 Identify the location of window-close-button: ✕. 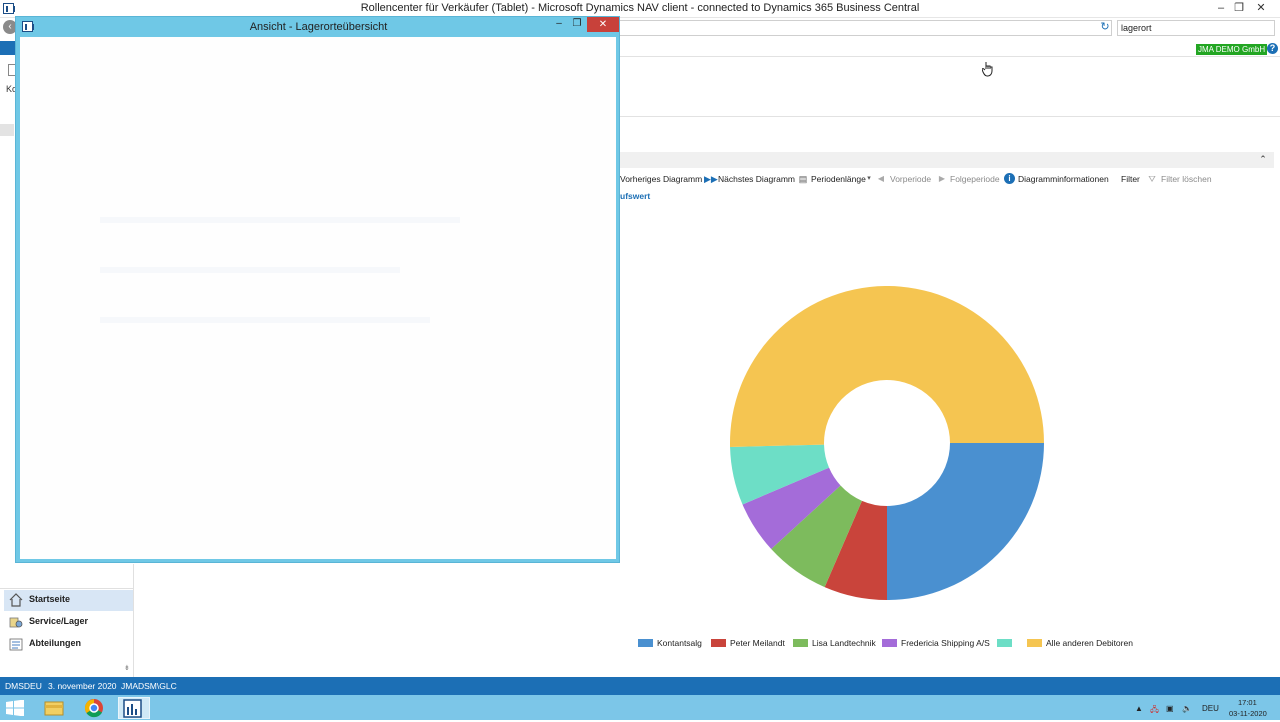
(1261, 8).